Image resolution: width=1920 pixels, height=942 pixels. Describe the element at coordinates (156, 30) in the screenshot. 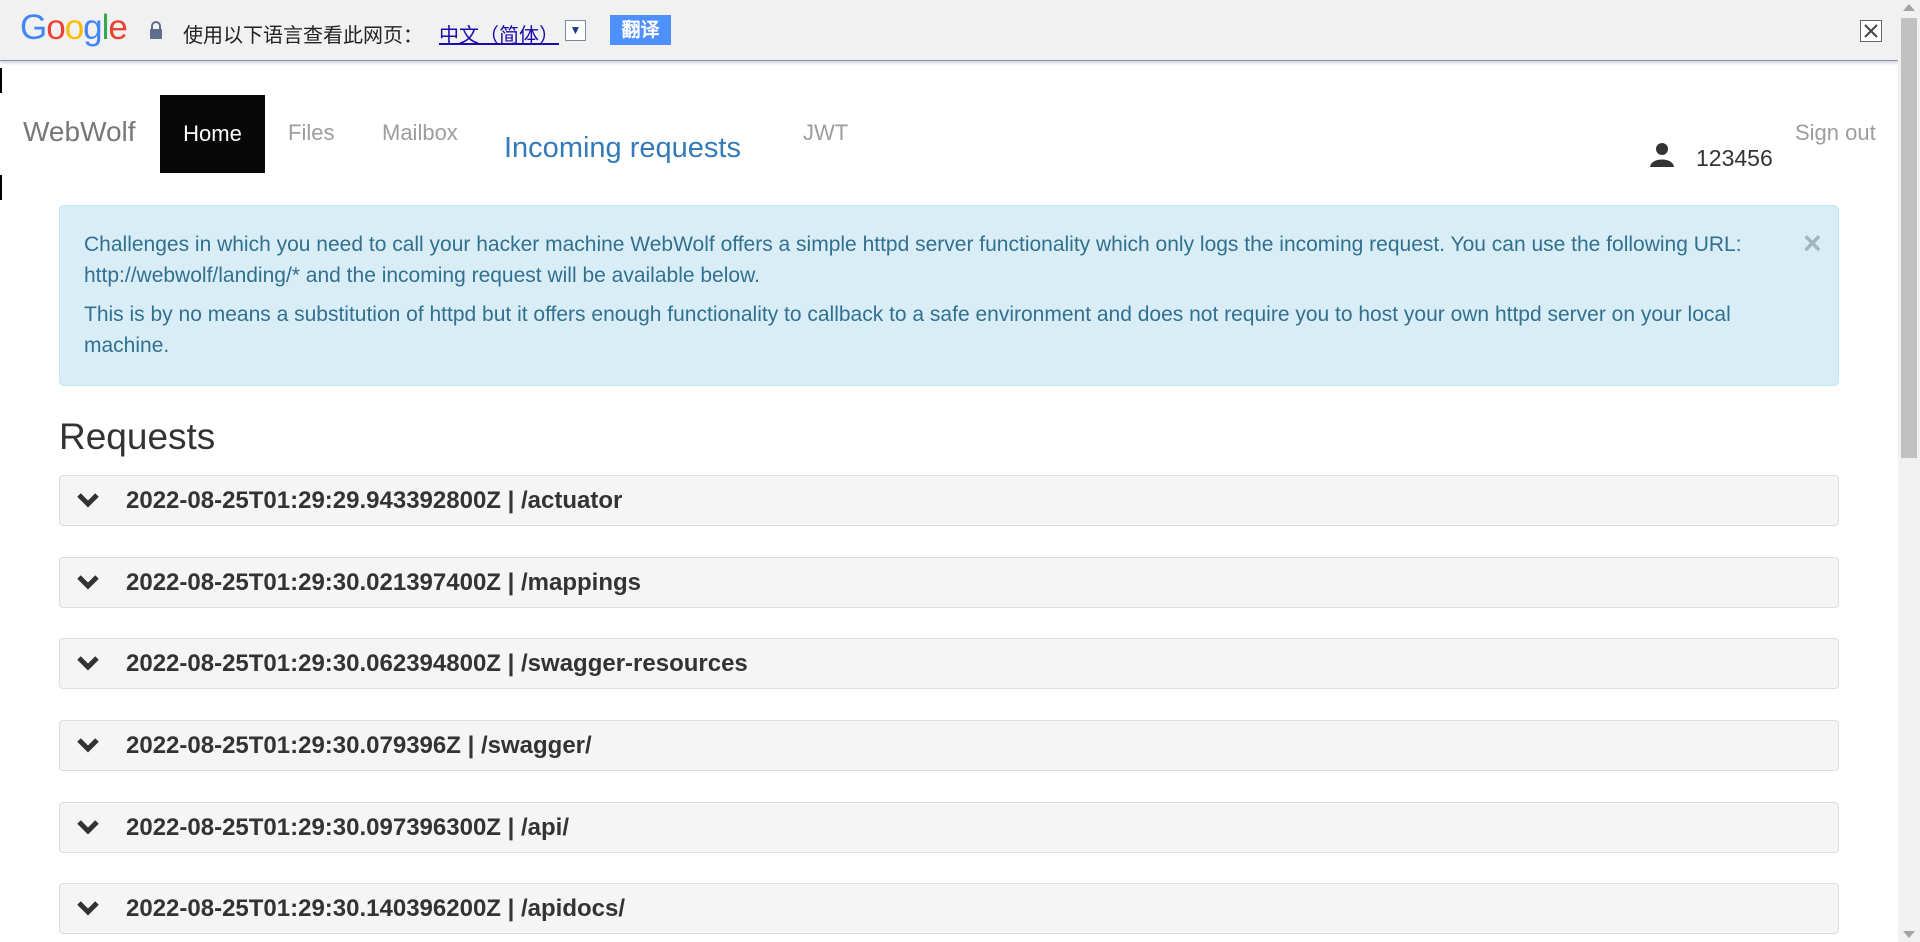

I see `lock-icon` at that location.